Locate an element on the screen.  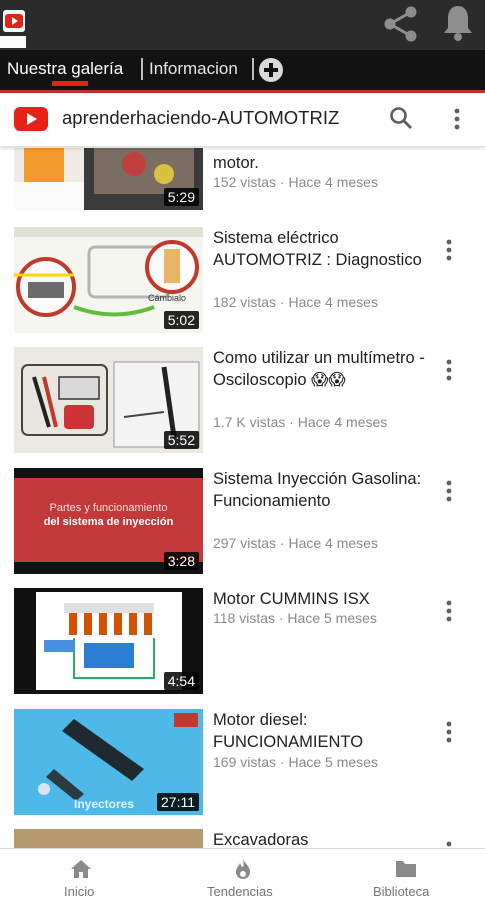
nav-label: Tendencias is located at coordinates (240, 891).